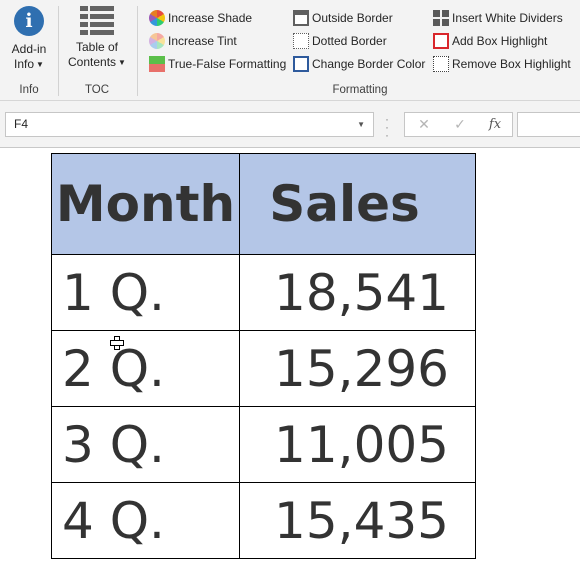  Describe the element at coordinates (21, 124) in the screenshot. I see `name-box-value: F4` at that location.